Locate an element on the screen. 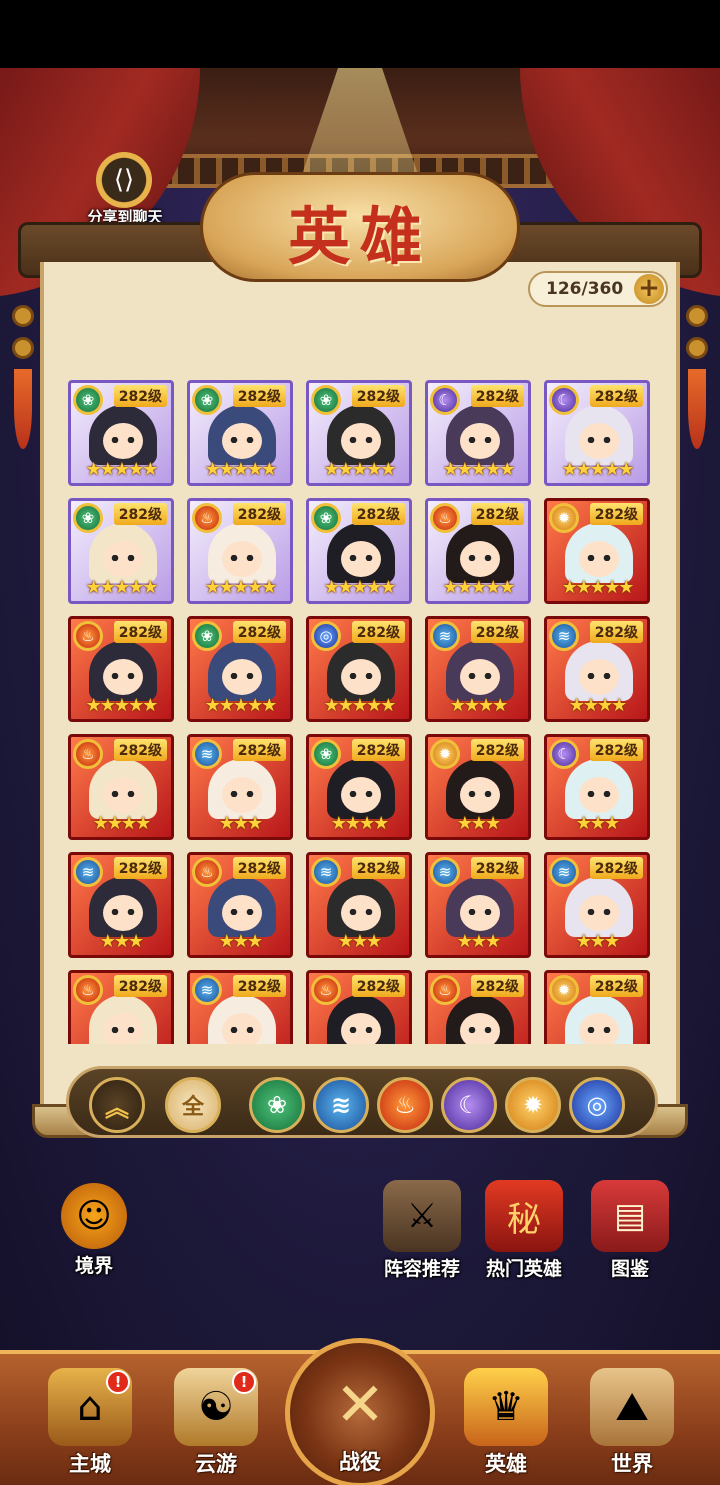  share-button: ⟨⟩ is located at coordinates (124, 180).